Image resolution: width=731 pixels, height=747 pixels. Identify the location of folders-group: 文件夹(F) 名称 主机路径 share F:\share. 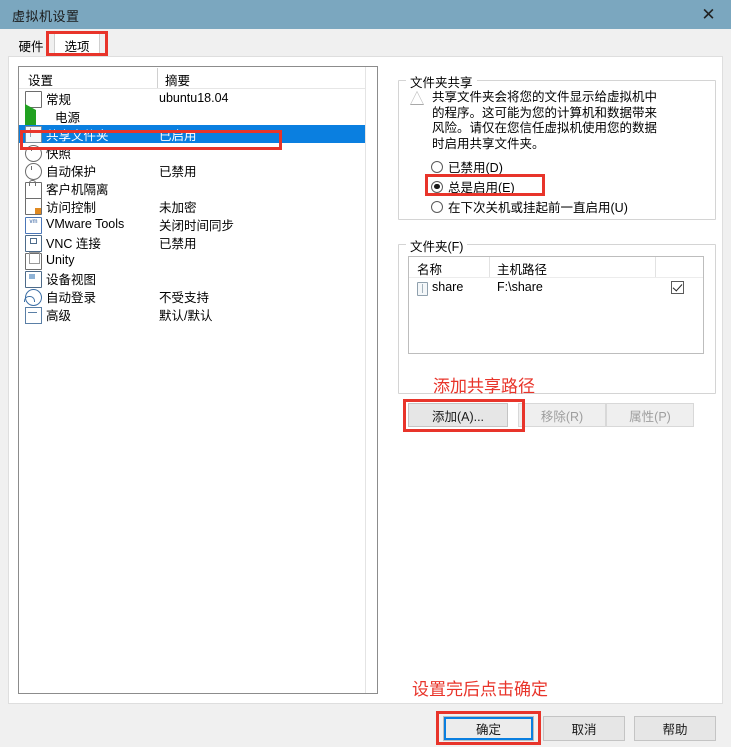
(557, 315).